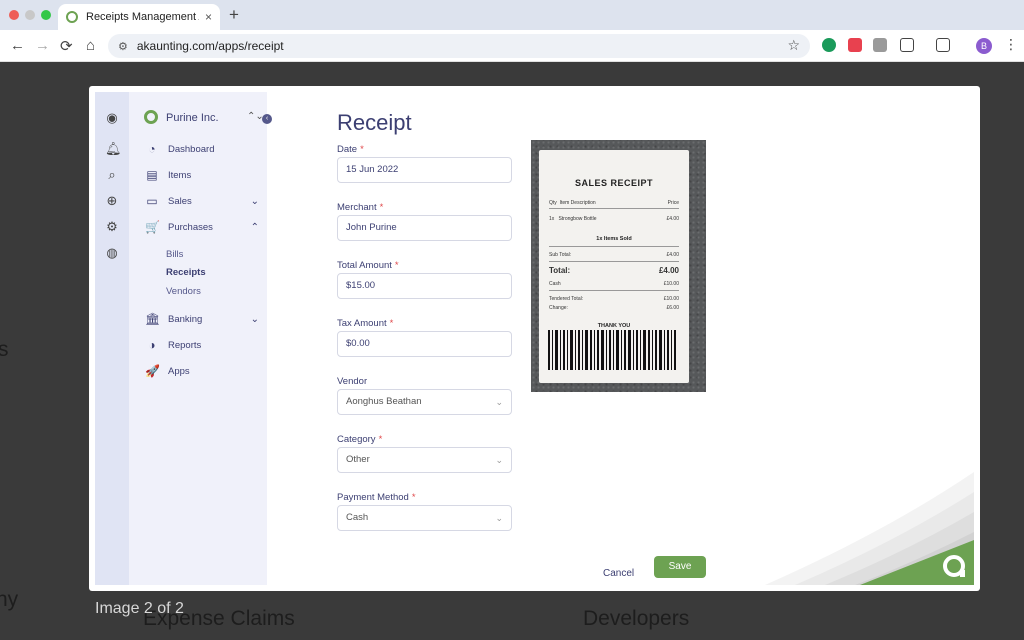  What do you see at coordinates (267, 119) in the screenshot?
I see `collapse-sidebar-icon: ‹` at bounding box center [267, 119].